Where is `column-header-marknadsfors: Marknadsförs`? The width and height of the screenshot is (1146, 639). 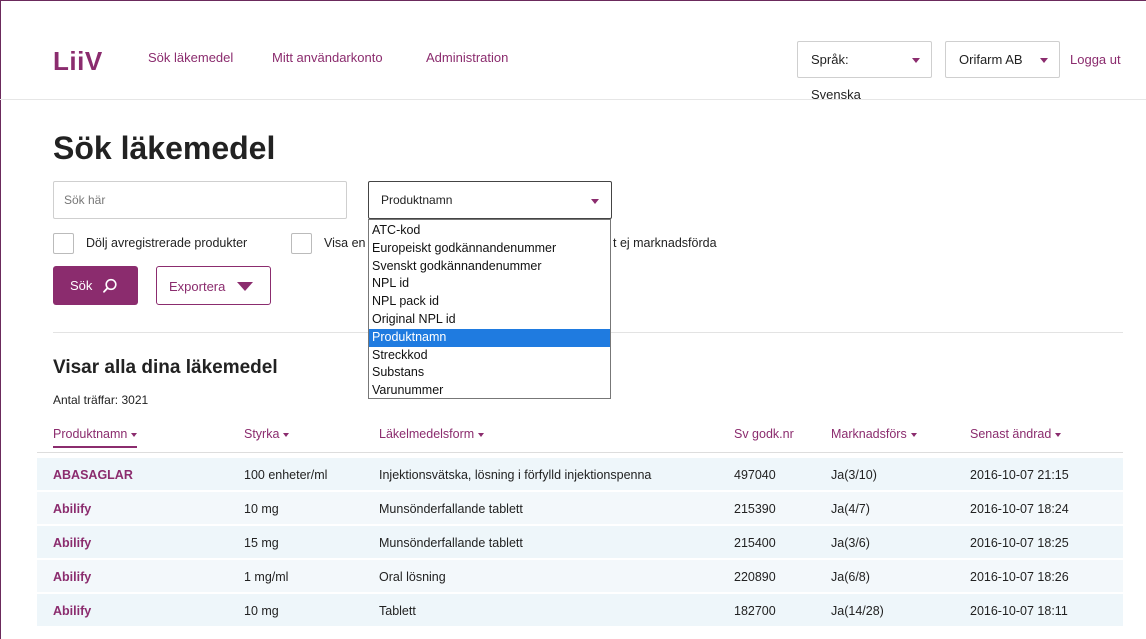 column-header-marknadsfors: Marknadsförs is located at coordinates (874, 434).